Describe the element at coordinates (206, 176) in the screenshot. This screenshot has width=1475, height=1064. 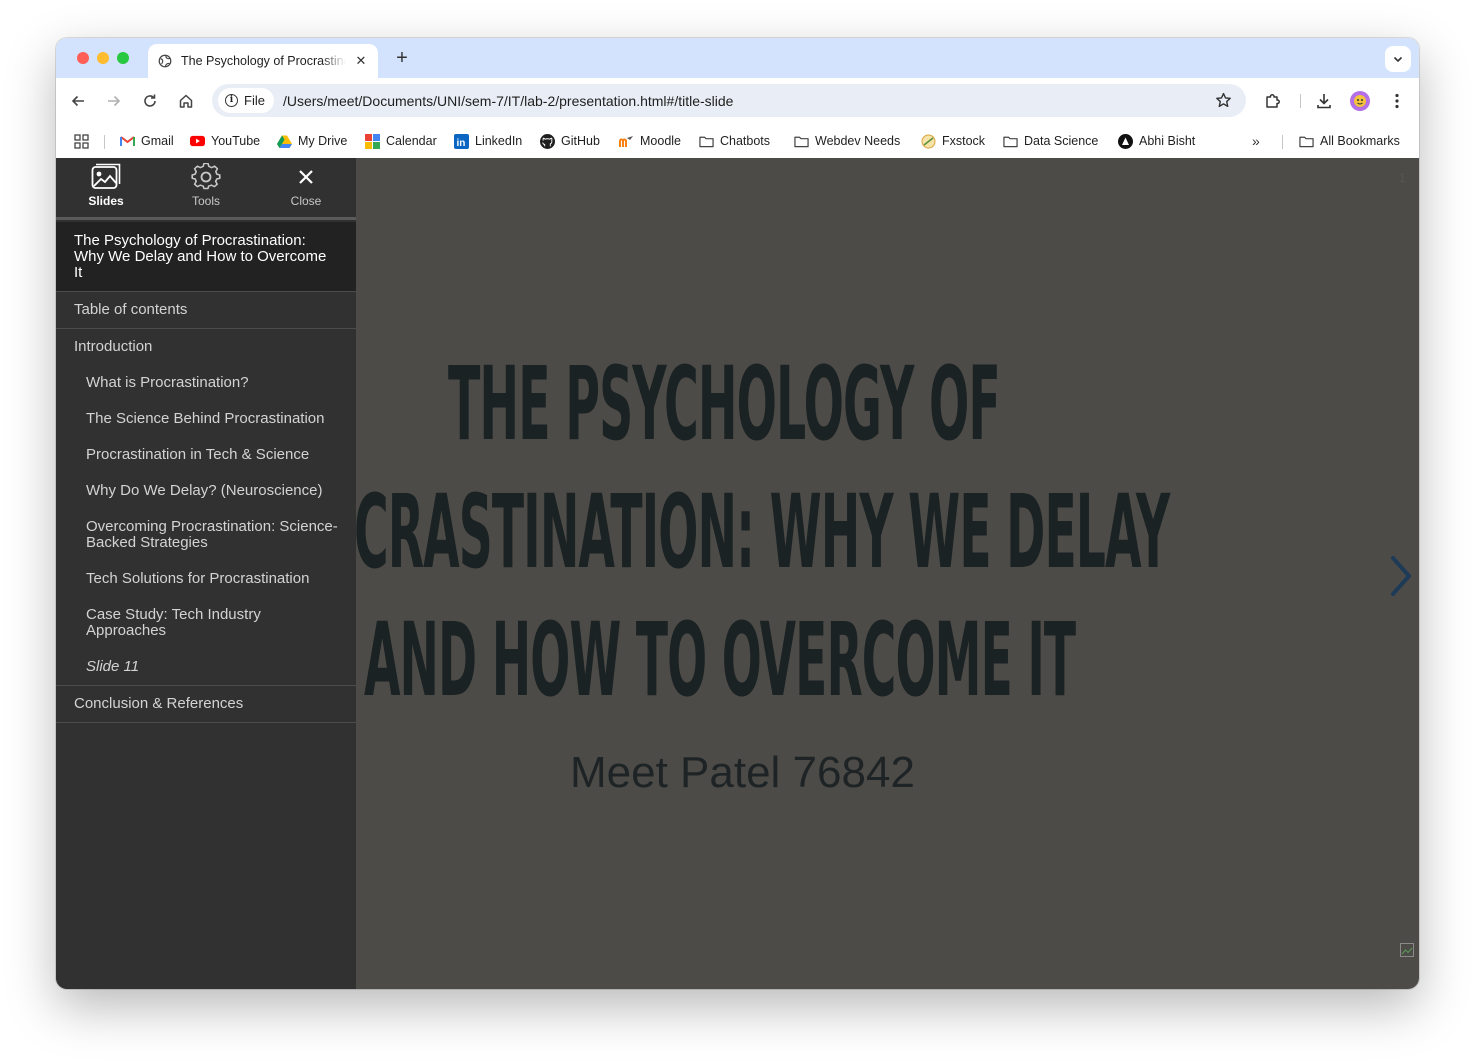
I see `gear-icon` at that location.